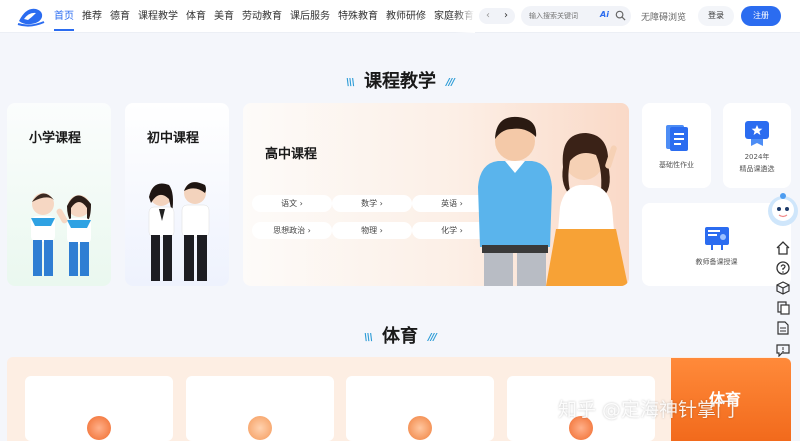  I want to click on senior-students-illustration, so click(553, 201).